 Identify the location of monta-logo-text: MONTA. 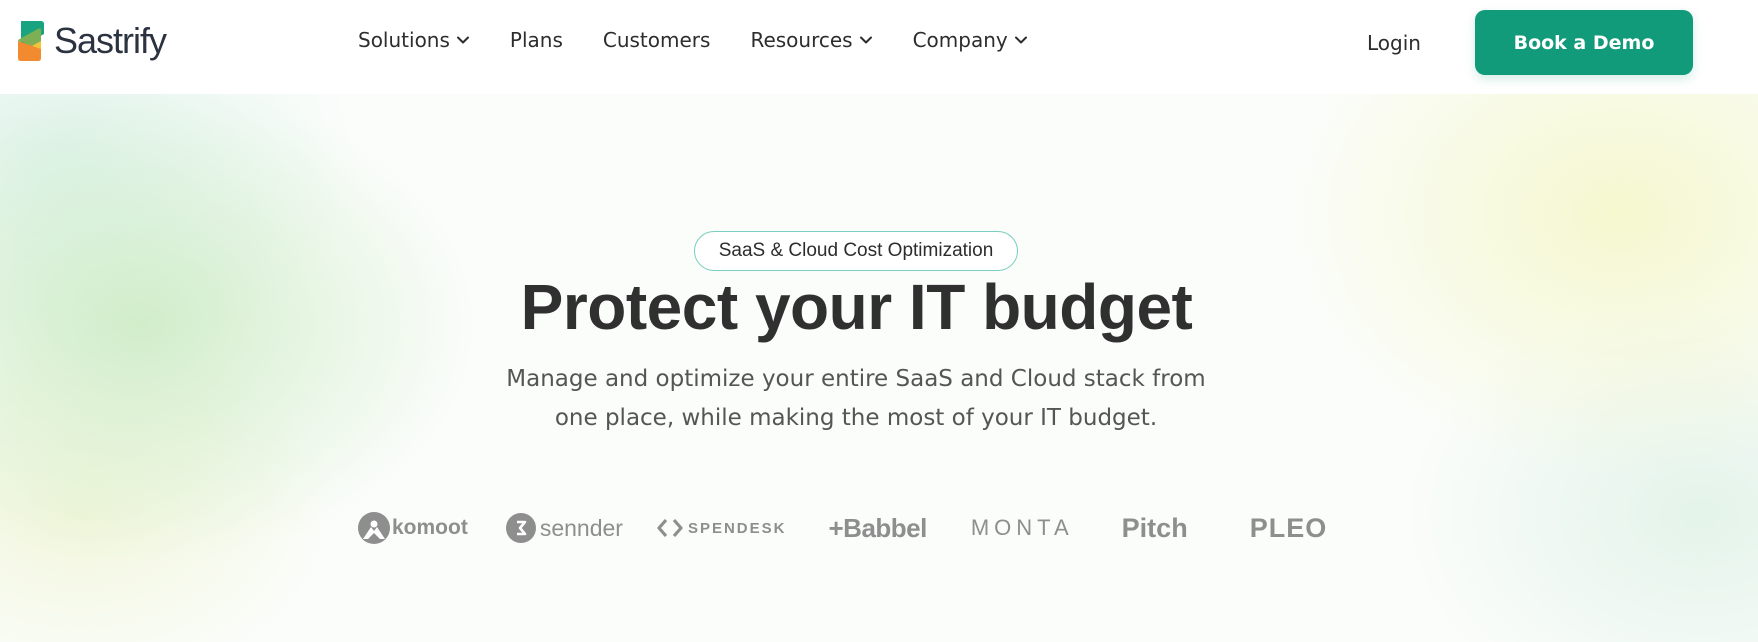
(1022, 527).